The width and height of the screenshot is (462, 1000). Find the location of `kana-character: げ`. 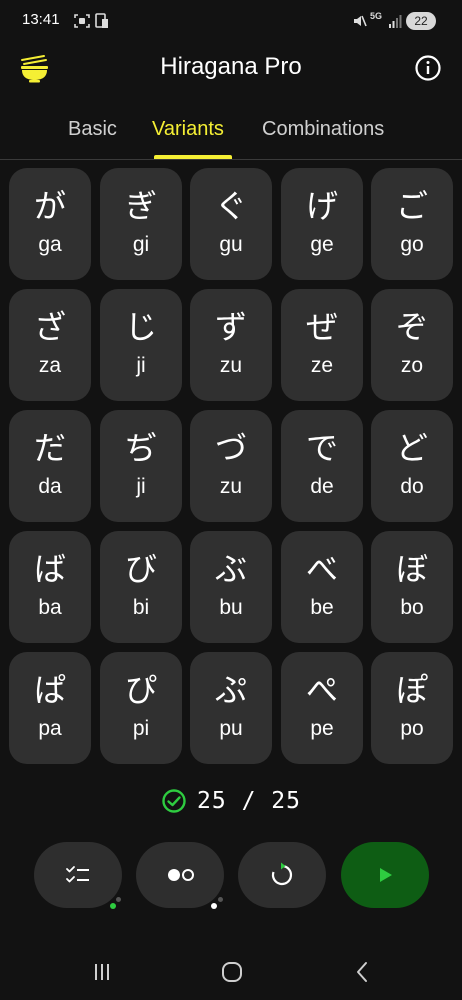

kana-character: げ is located at coordinates (321, 206).